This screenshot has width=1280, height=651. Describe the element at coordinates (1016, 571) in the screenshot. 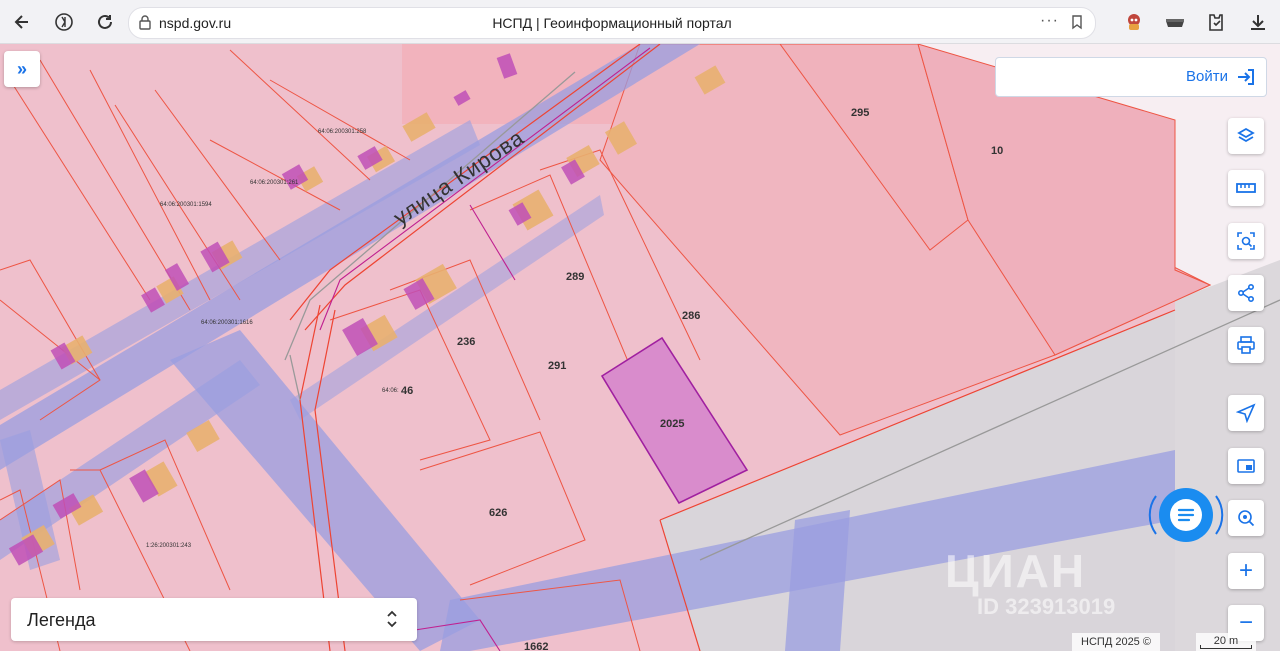

I see `watermark-brand: ЦИАН` at that location.